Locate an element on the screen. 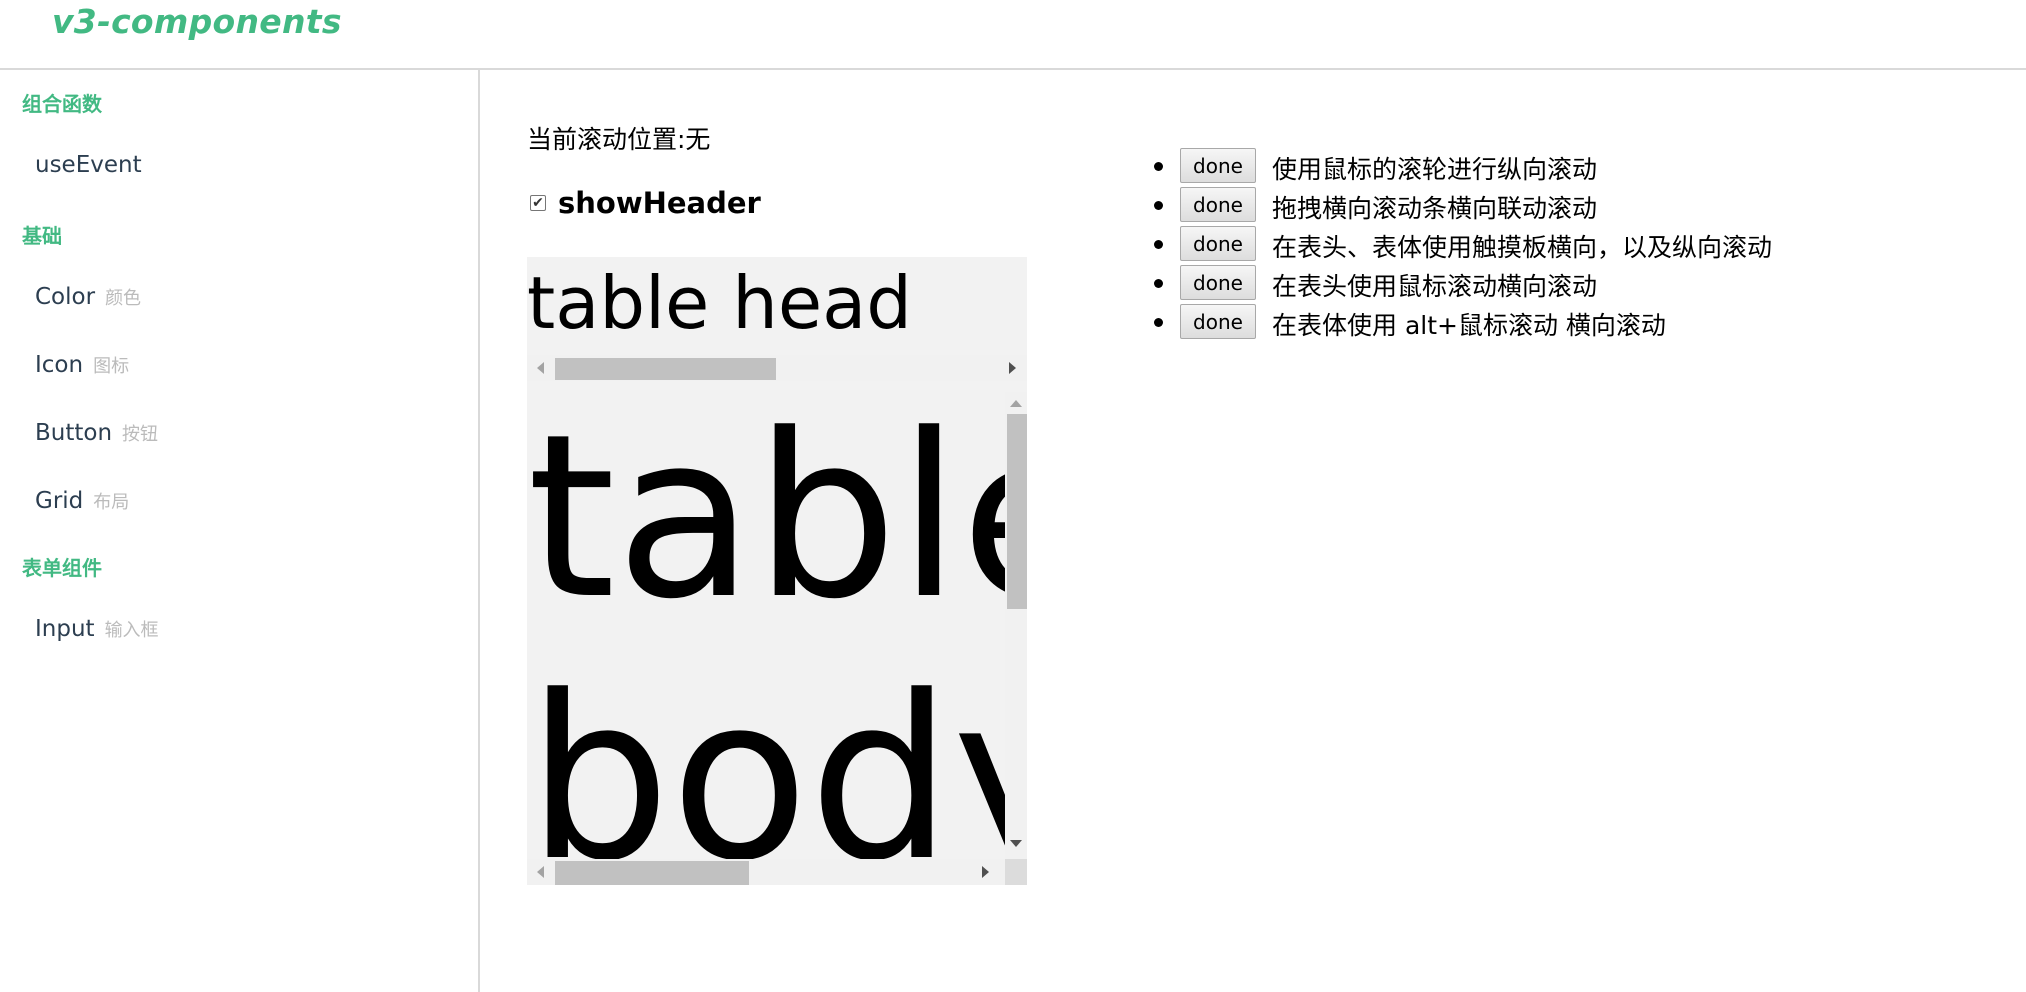  table-body-text: table body is located at coordinates (766, 628).